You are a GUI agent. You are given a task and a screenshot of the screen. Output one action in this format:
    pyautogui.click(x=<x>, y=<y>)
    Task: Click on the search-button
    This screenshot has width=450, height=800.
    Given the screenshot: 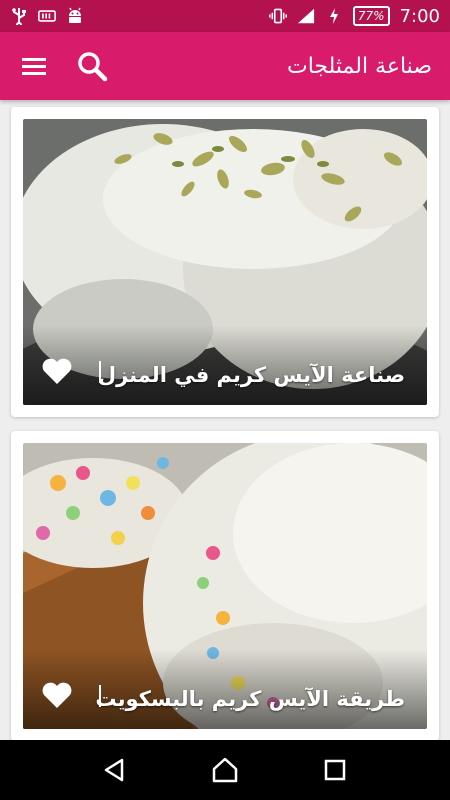 What is the action you would take?
    pyautogui.click(x=92, y=66)
    